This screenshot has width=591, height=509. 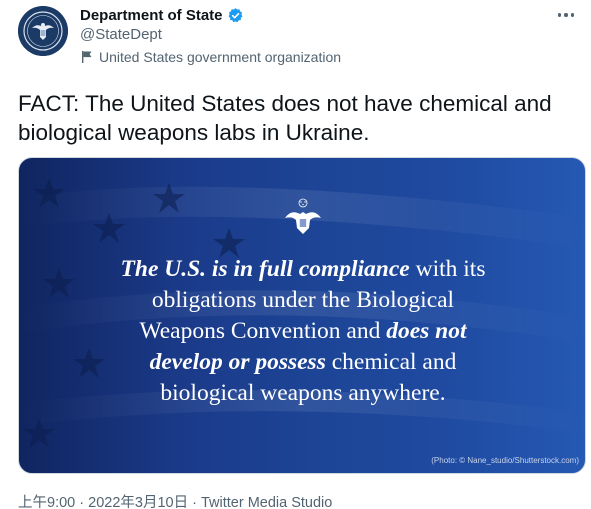 What do you see at coordinates (263, 331) in the screenshot?
I see `quote-line3-start: Weapons Convention and` at bounding box center [263, 331].